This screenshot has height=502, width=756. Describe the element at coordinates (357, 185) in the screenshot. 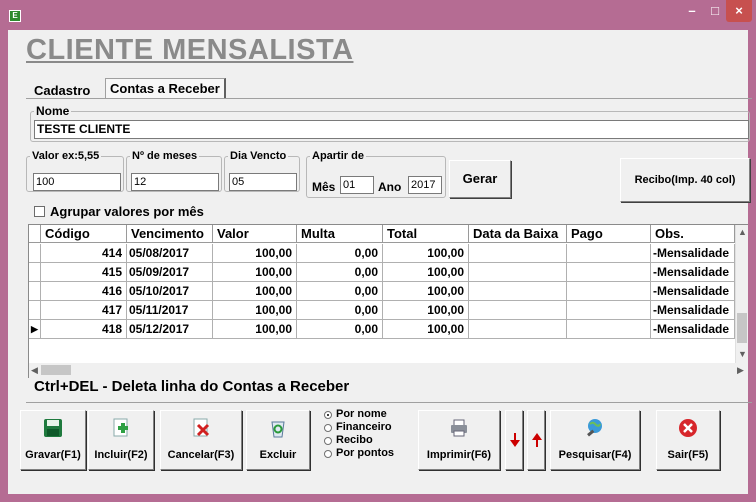

I see `mes-input: 01` at that location.